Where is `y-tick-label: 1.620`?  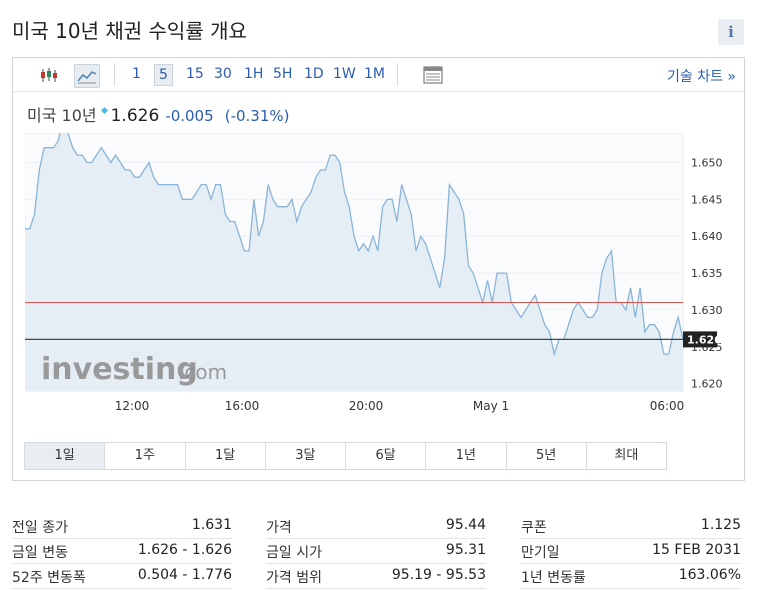 y-tick-label: 1.620 is located at coordinates (707, 384).